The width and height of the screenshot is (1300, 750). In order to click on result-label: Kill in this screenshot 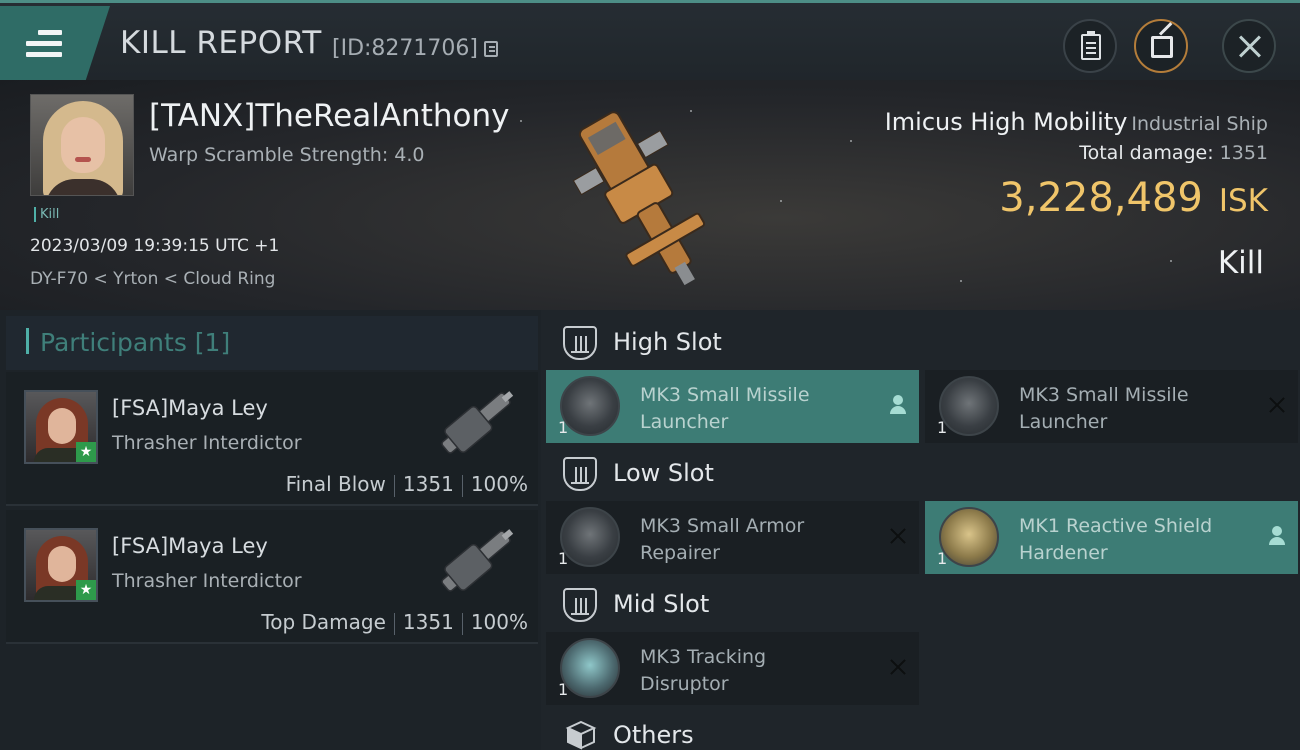, I will do `click(1240, 263)`.